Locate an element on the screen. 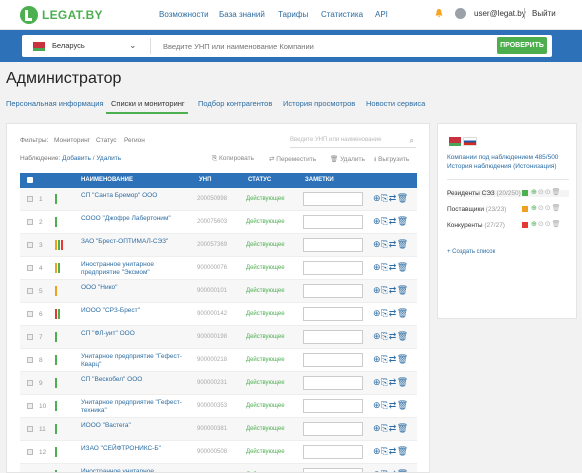 Image resolution: width=582 pixels, height=473 pixels. table-row: 11 ИООО "Вастега" 900000381 Действующее ⊕⎘⇄🗑 is located at coordinates (218, 429).